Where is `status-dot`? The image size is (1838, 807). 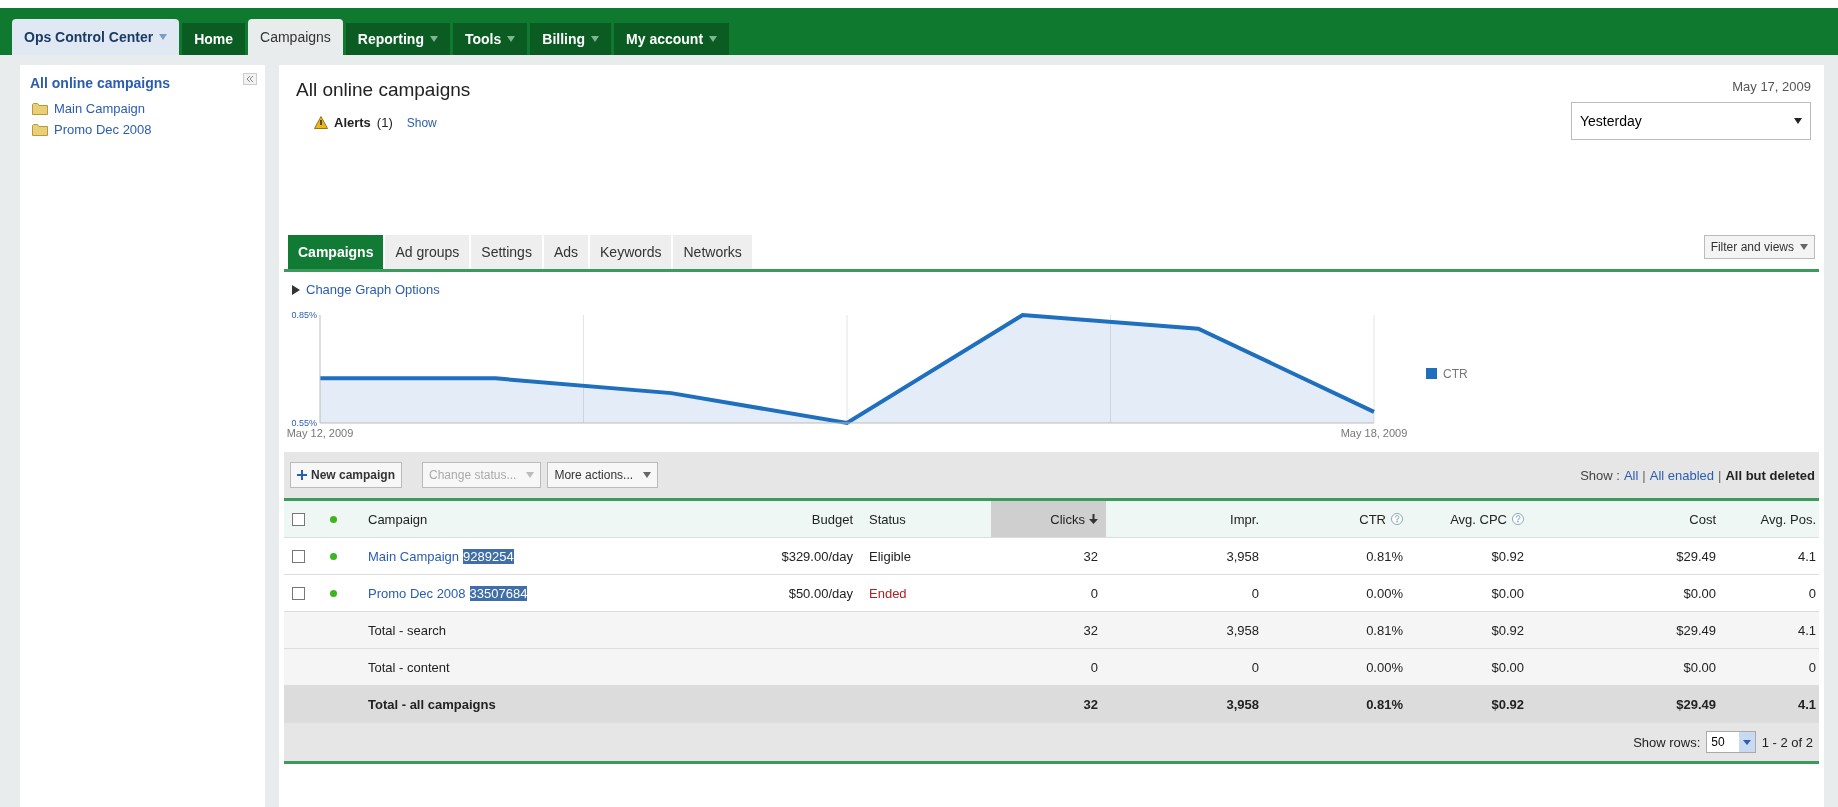
status-dot is located at coordinates (333, 519).